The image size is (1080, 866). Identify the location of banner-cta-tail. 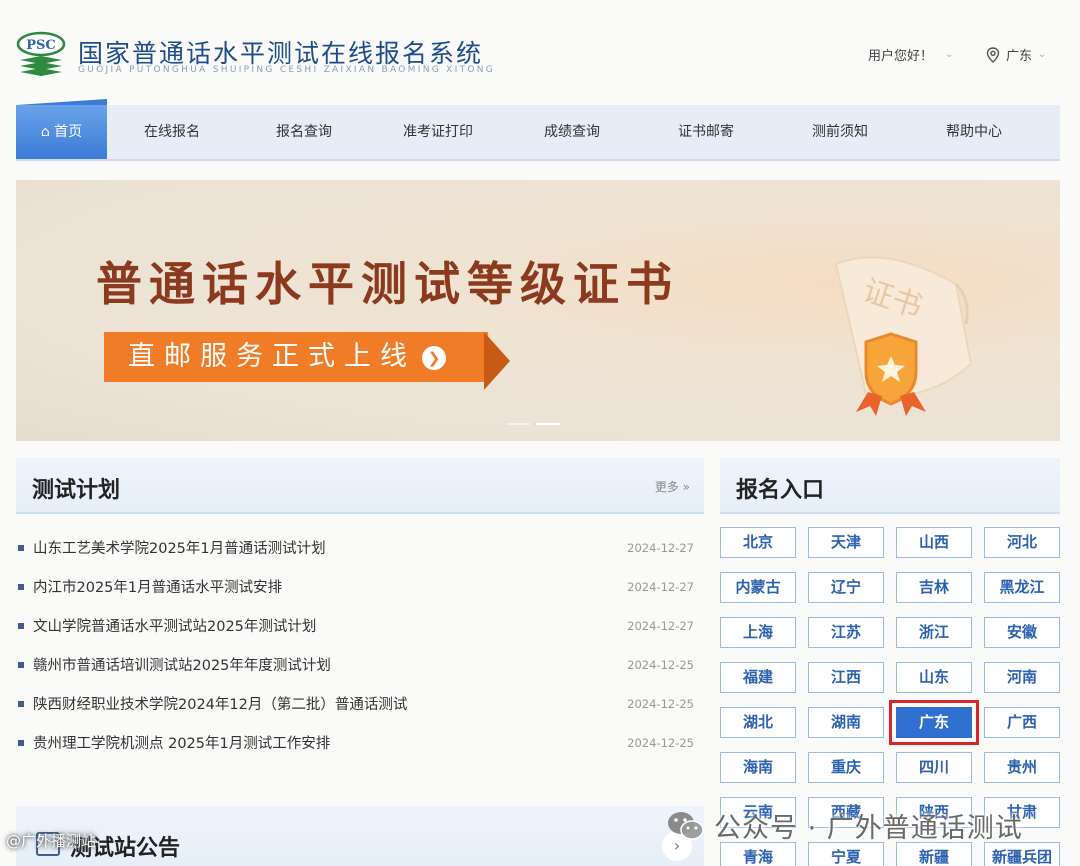
(497, 361).